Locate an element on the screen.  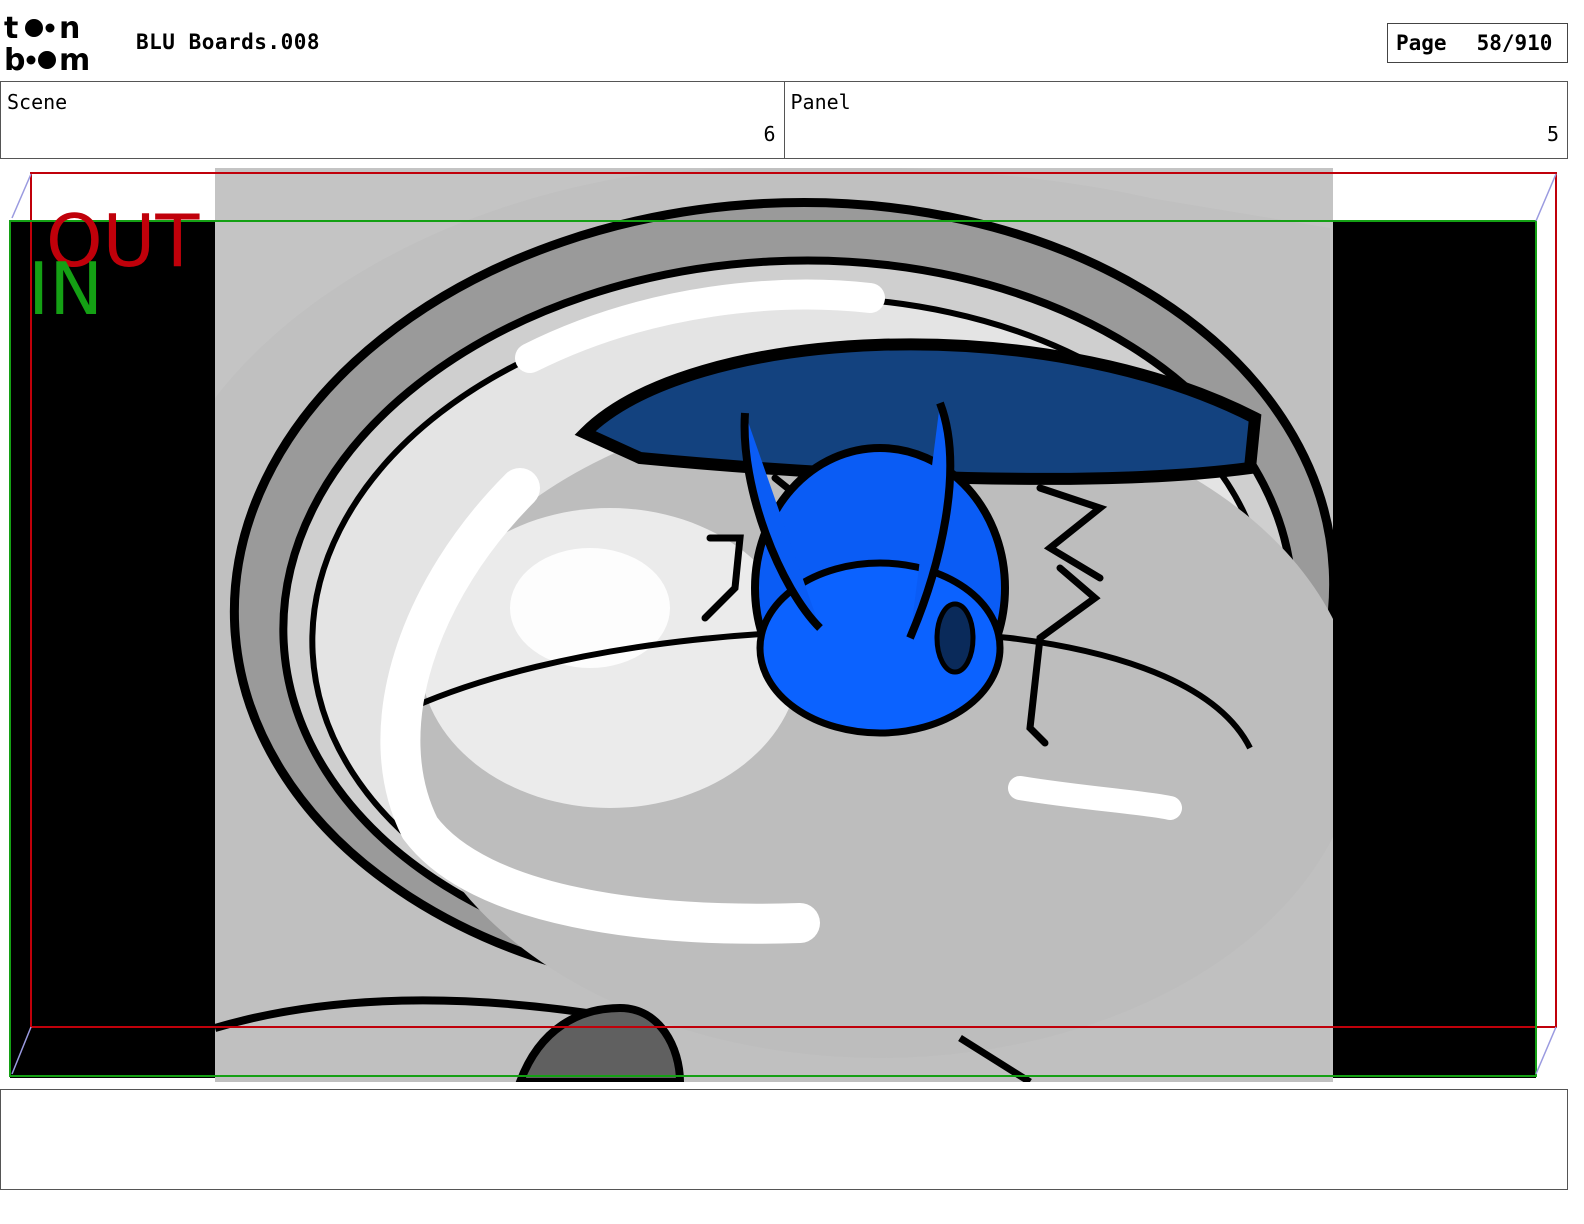
toon-boom-logo: t n b m is located at coordinates (60, 44).